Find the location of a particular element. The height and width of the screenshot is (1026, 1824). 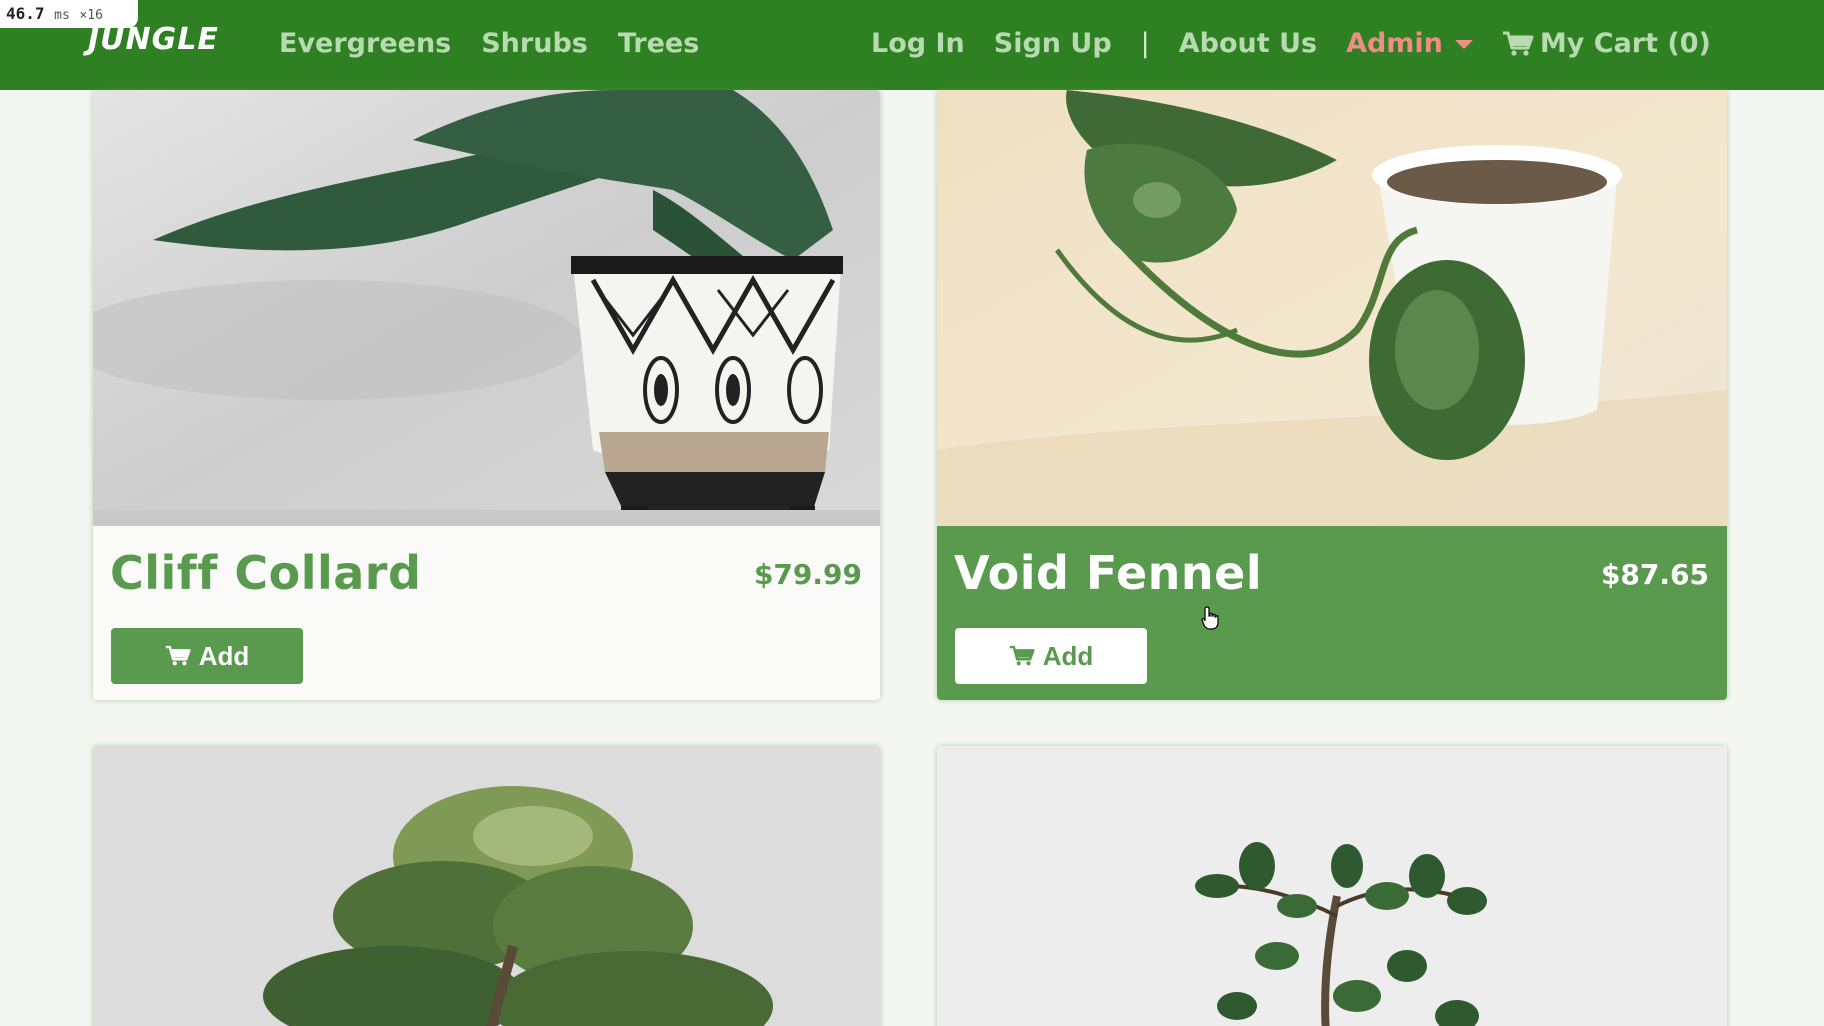

category-nav: Evergreens Shrubs Trees is located at coordinates (489, 44).